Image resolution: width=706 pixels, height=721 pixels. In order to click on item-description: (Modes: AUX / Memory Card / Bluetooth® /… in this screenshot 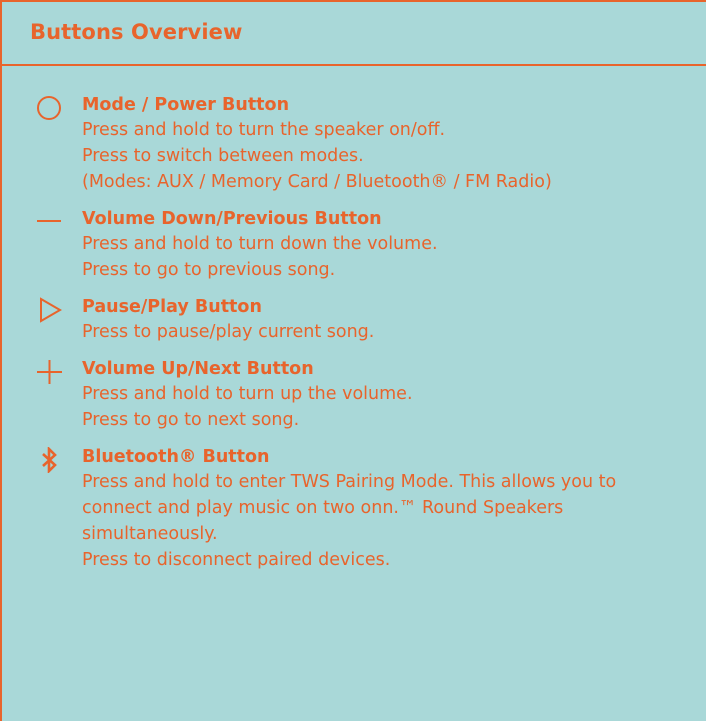, I will do `click(317, 182)`.